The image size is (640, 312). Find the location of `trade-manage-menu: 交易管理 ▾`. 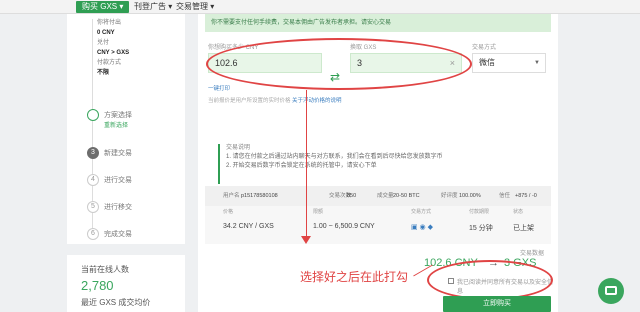

trade-manage-menu: 交易管理 ▾ is located at coordinates (195, 7).